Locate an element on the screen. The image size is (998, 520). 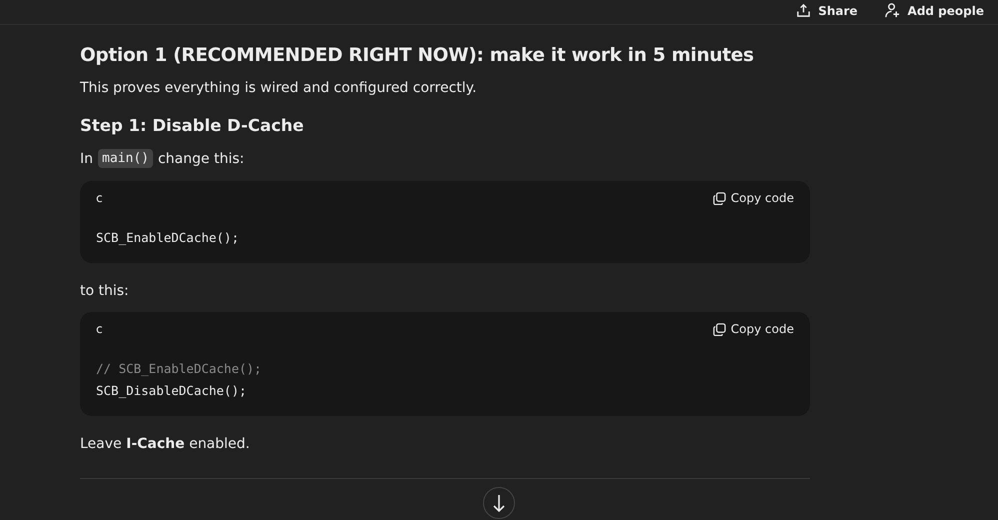
paragraph-text: change this: is located at coordinates (201, 158).